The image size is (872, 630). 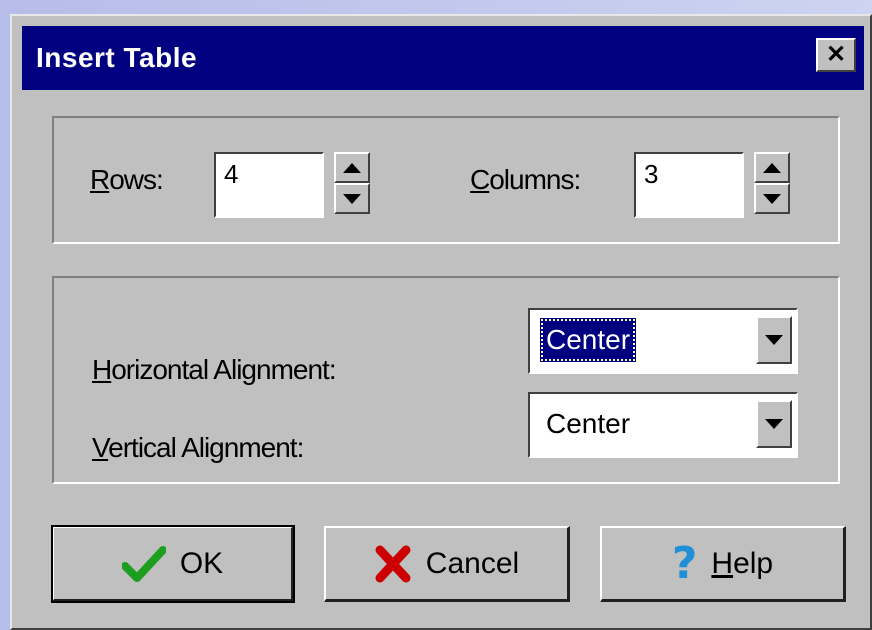 I want to click on window-title: Insert Table, so click(x=117, y=57).